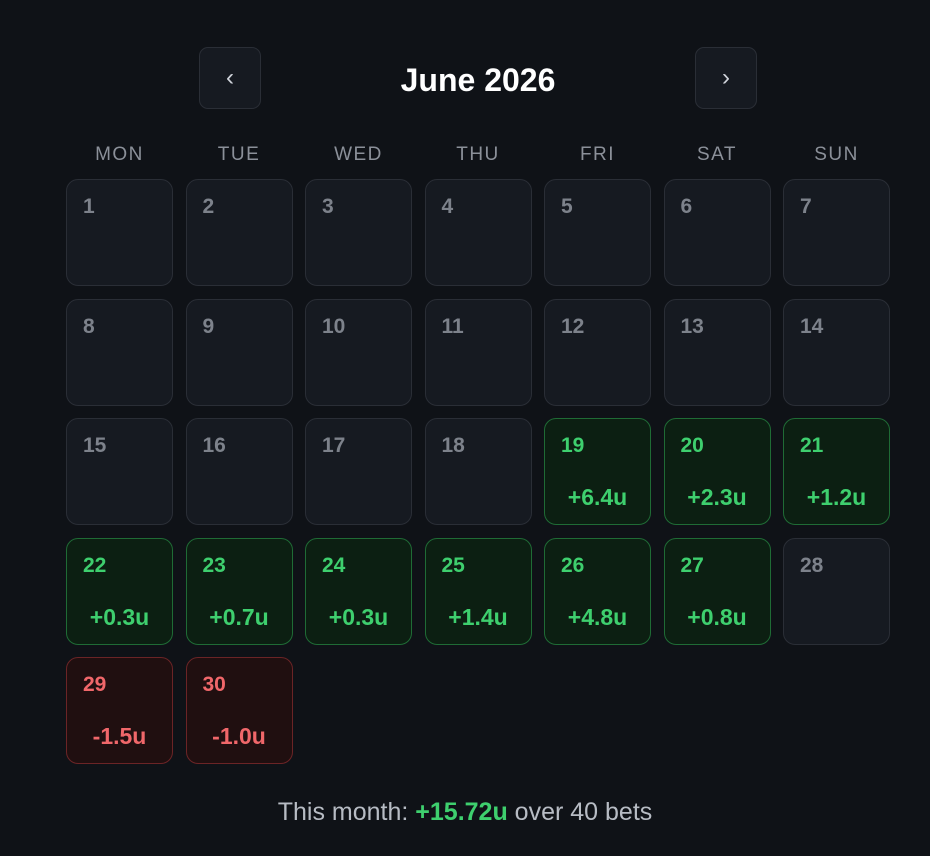 Image resolution: width=930 pixels, height=856 pixels. Describe the element at coordinates (208, 326) in the screenshot. I see `day-number: 9` at that location.